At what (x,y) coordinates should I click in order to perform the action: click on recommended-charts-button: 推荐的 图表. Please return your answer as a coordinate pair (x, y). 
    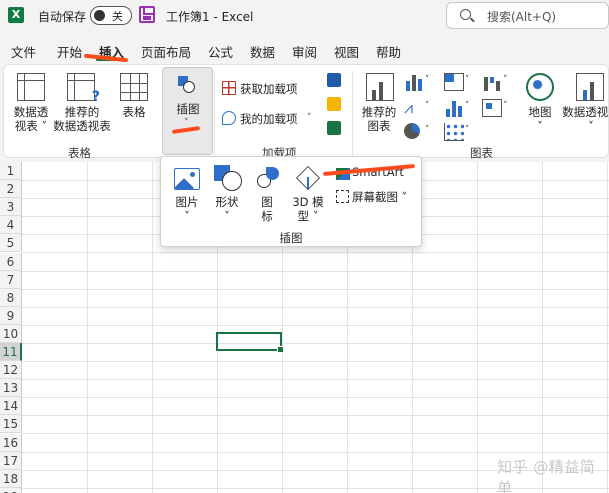
    Looking at the image, I should click on (379, 119).